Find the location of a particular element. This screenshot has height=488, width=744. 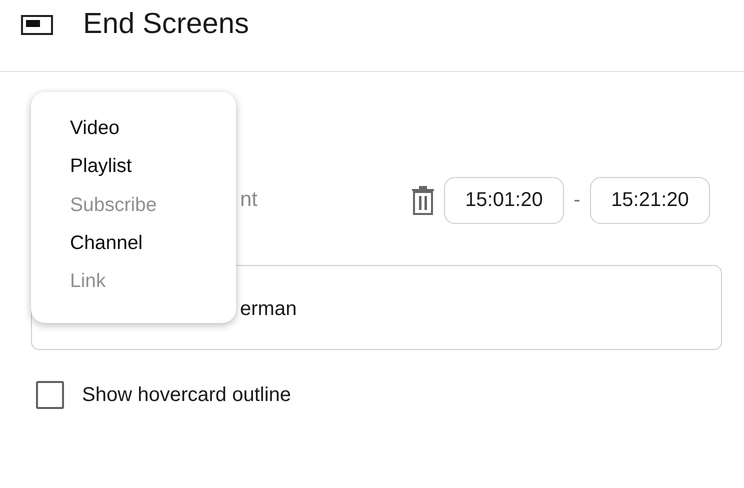

menu-item: Playlist is located at coordinates (133, 166).